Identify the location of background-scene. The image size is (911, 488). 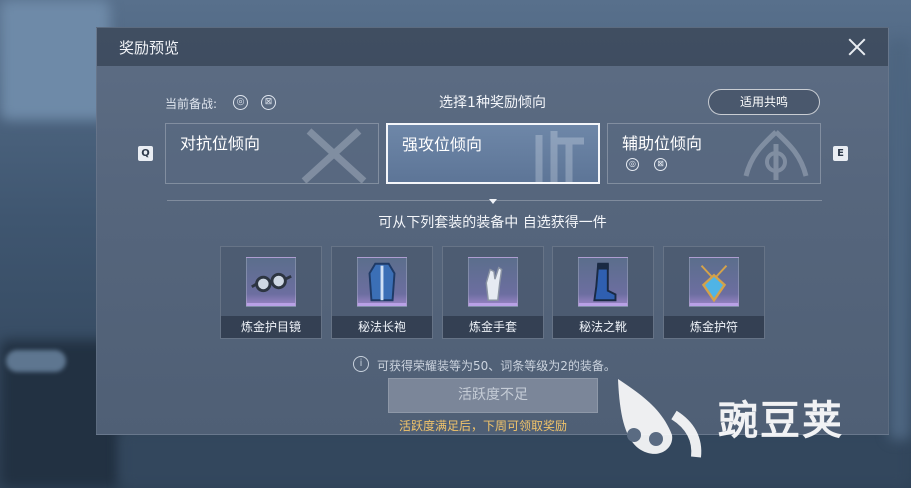
(55, 60).